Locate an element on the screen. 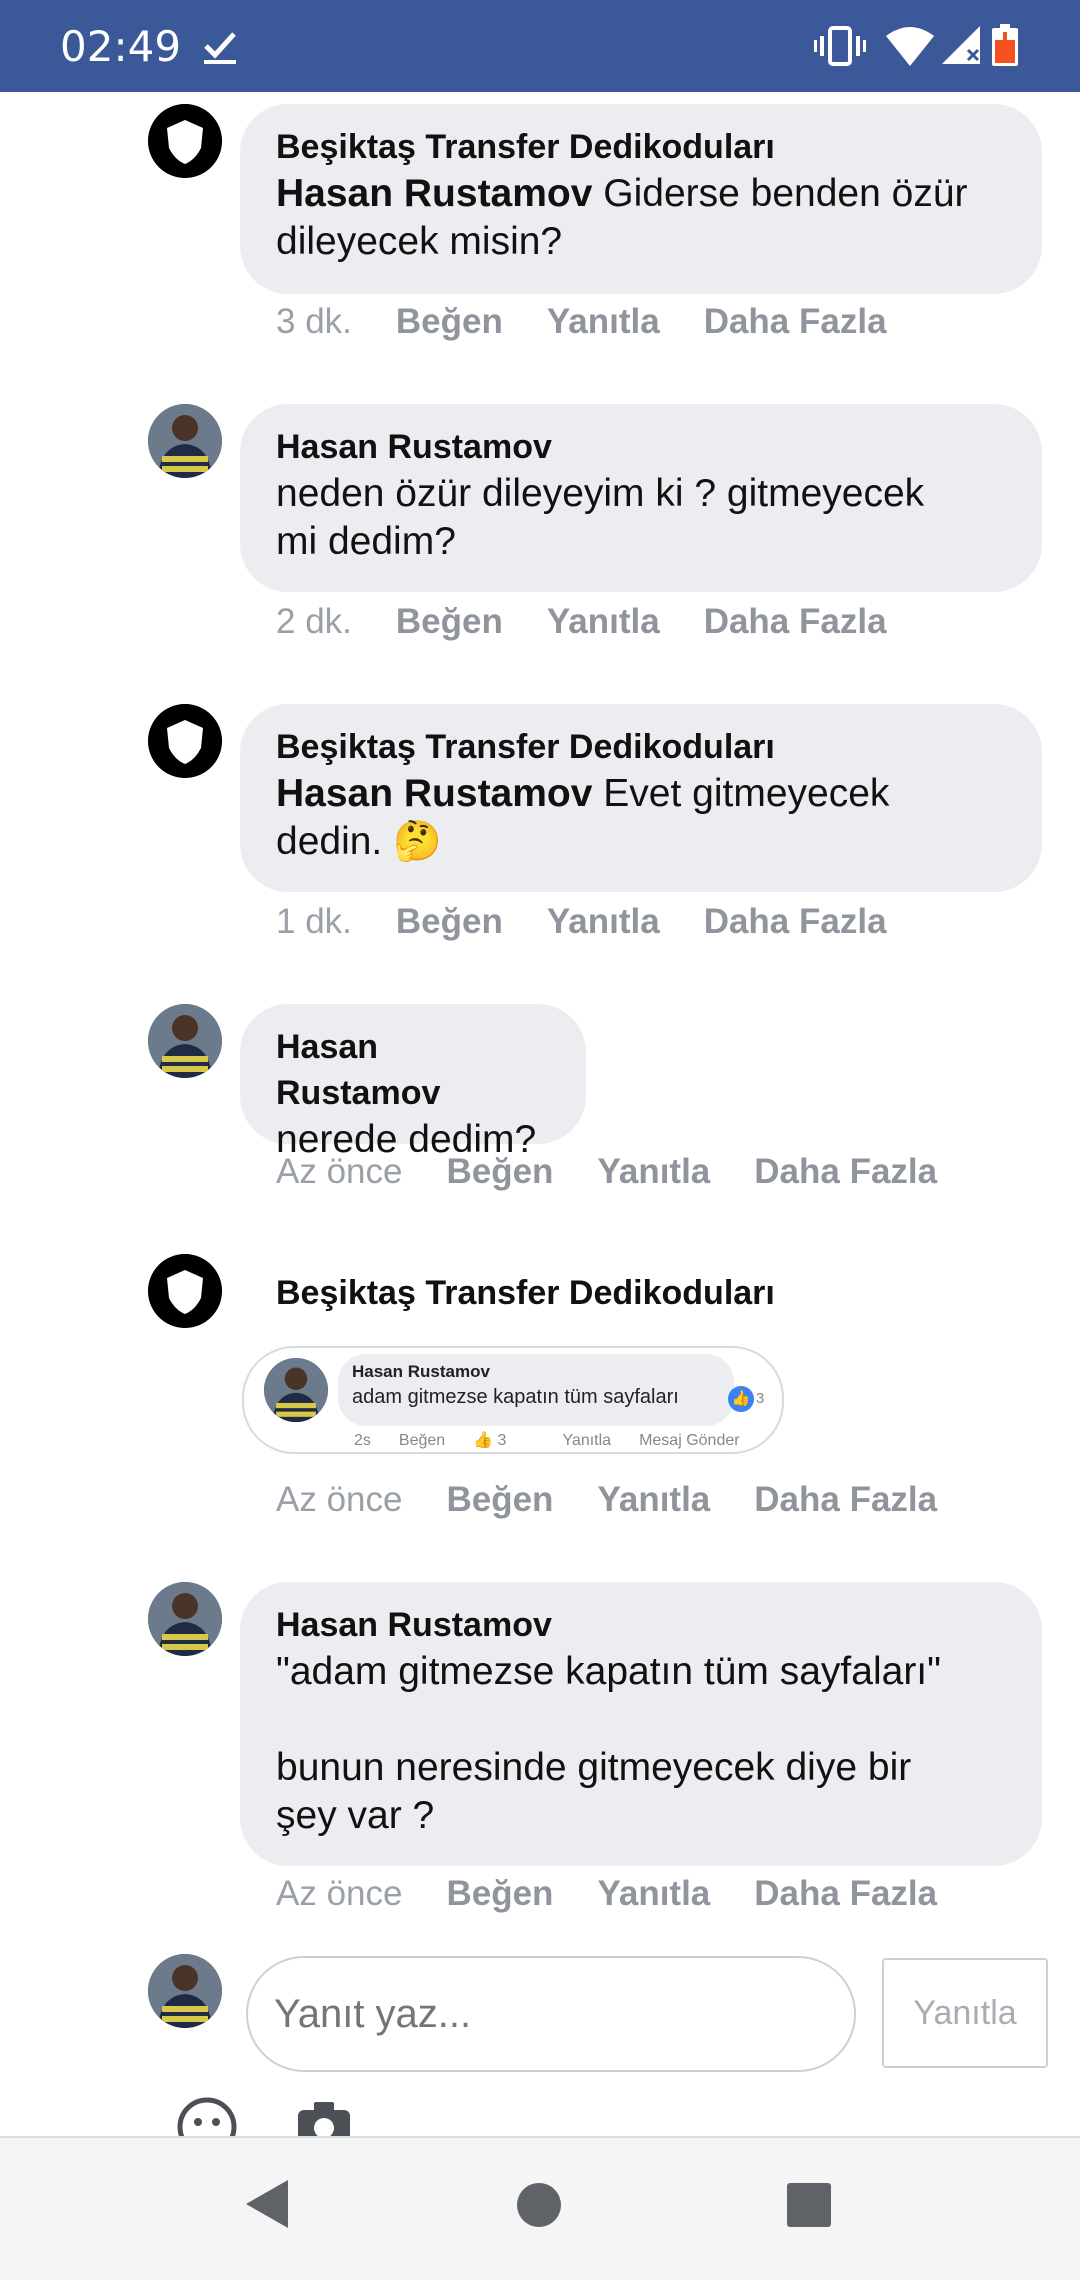 The height and width of the screenshot is (2280, 1080). comment-actions: 1 dk. Beğen Yanıtla Daha Fazla is located at coordinates (603, 922).